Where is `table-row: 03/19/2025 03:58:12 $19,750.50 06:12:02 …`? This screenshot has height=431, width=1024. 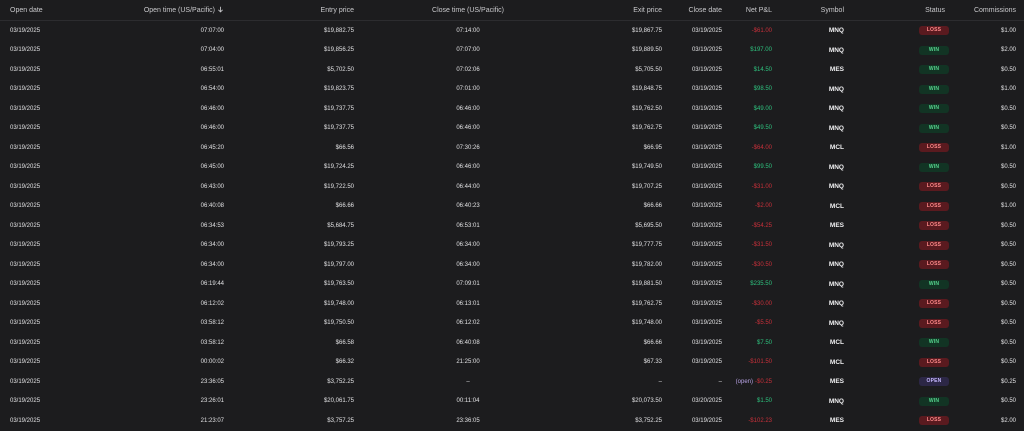 table-row: 03/19/2025 03:58:12 $19,750.50 06:12:02 … is located at coordinates (512, 324).